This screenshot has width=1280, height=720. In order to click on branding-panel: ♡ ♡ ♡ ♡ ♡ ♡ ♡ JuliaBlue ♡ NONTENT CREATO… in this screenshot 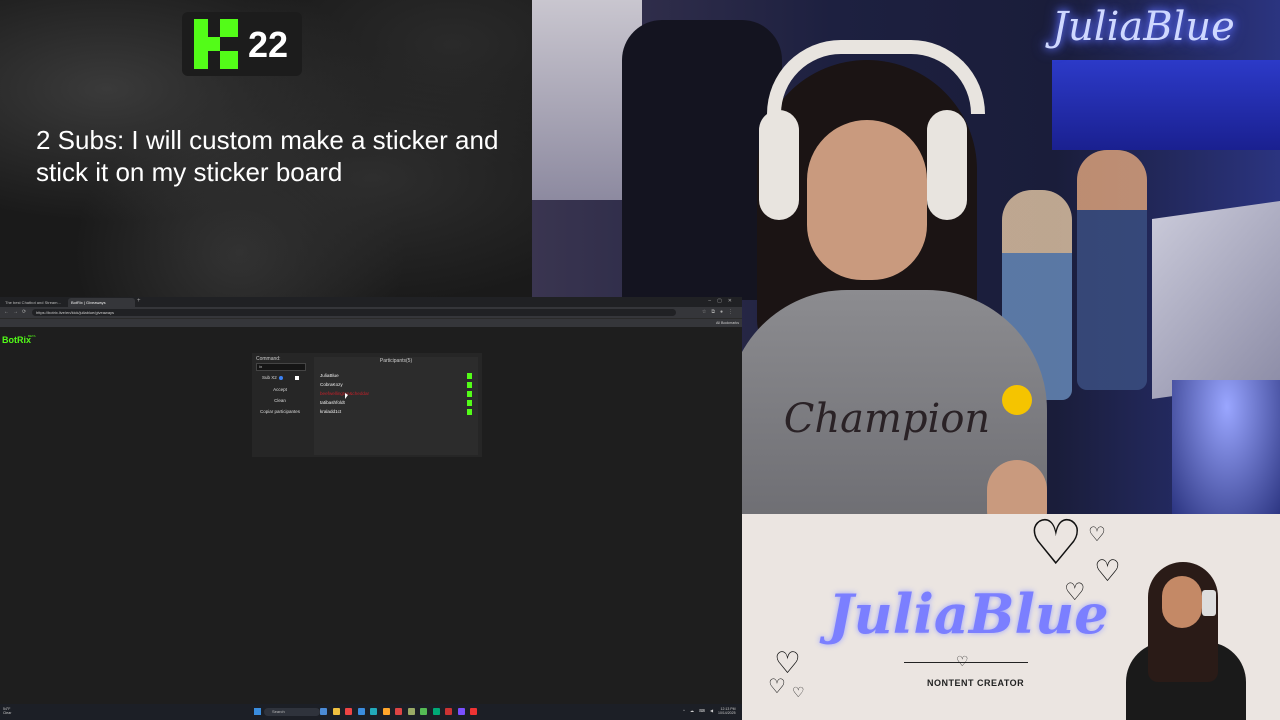, I will do `click(1011, 617)`.